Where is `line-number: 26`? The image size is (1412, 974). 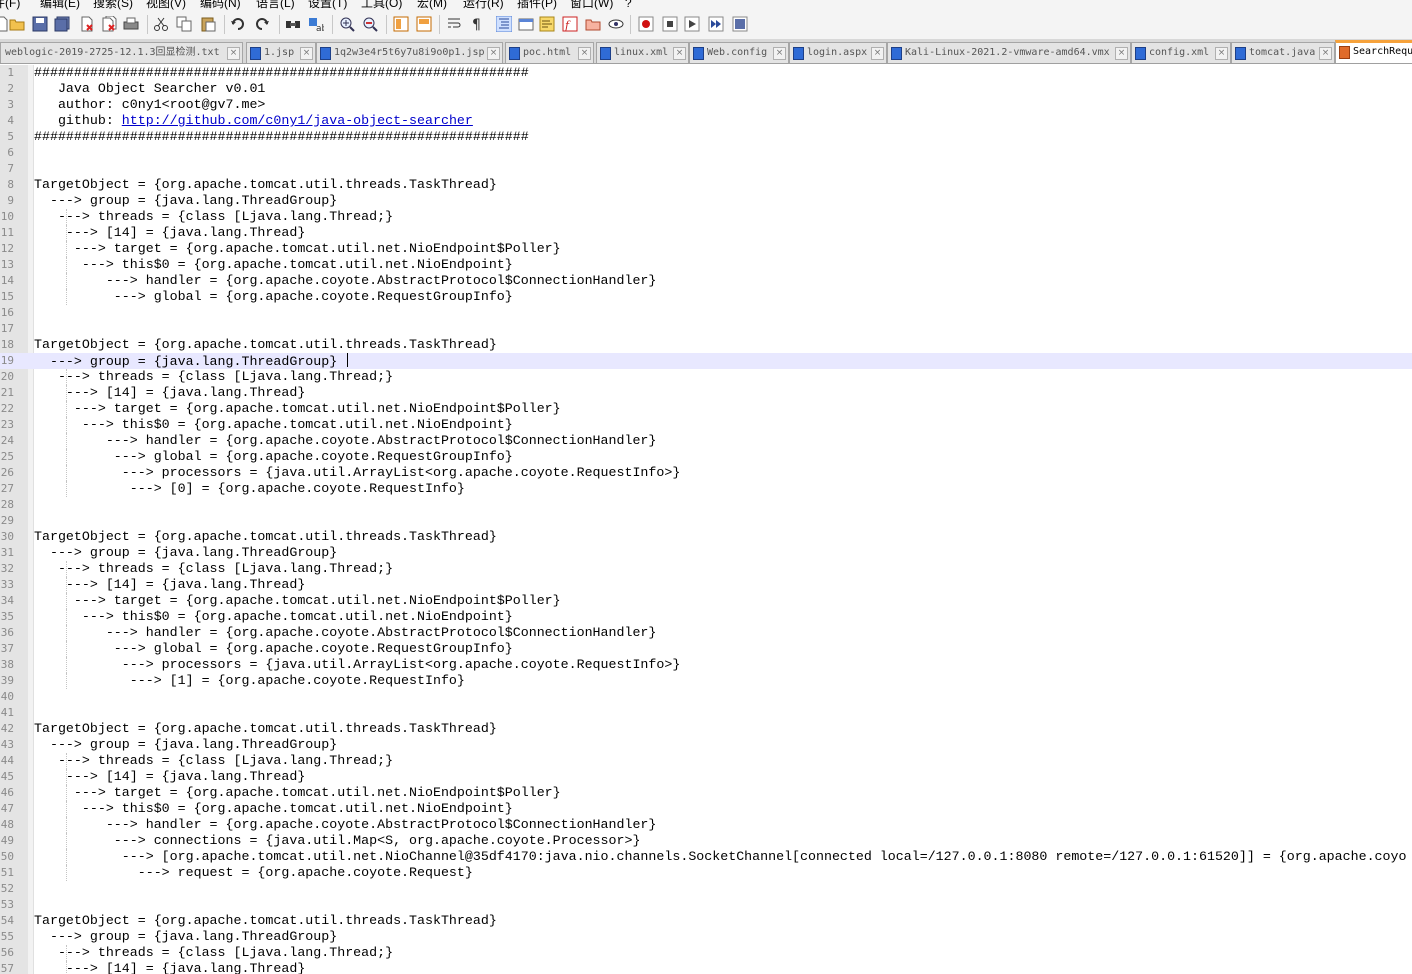
line-number: 26 is located at coordinates (7, 472).